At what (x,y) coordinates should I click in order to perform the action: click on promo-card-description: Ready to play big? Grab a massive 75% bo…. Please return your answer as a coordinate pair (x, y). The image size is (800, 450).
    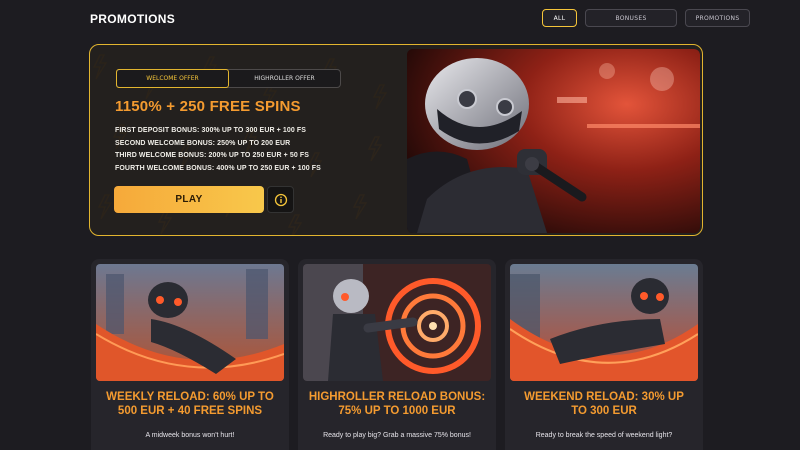
    Looking at the image, I should click on (397, 435).